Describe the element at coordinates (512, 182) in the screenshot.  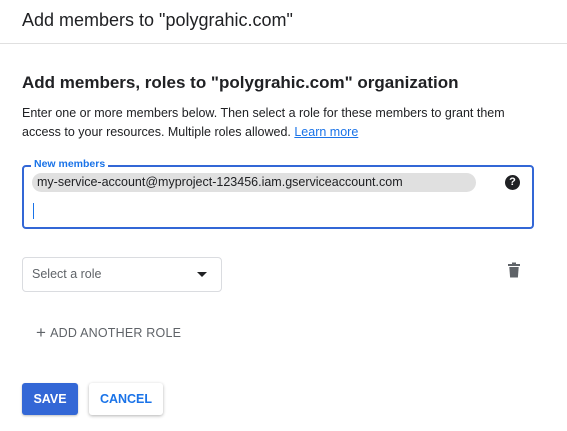
I see `help-icon: ?` at that location.